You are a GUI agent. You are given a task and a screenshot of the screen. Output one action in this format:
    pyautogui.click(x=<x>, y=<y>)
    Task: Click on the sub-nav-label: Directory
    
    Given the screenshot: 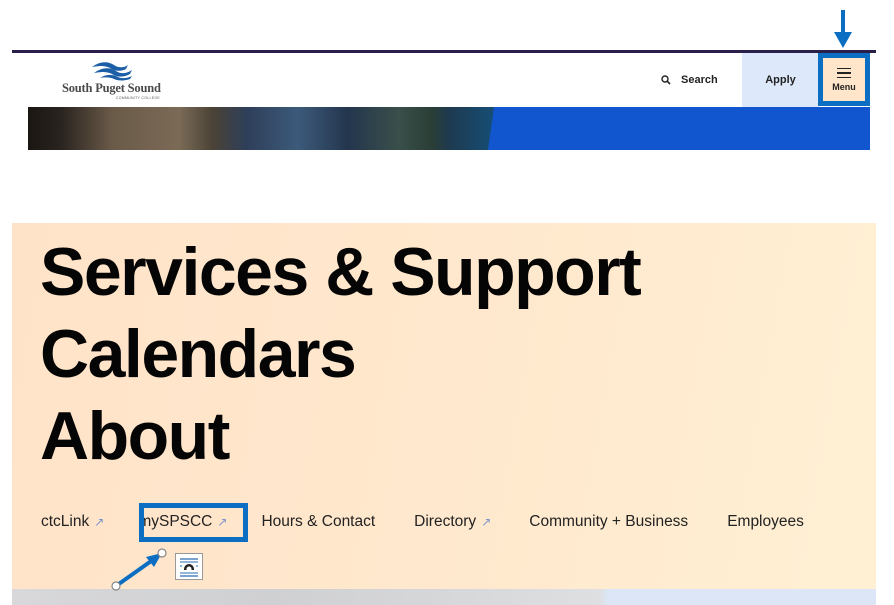 What is the action you would take?
    pyautogui.click(x=445, y=521)
    